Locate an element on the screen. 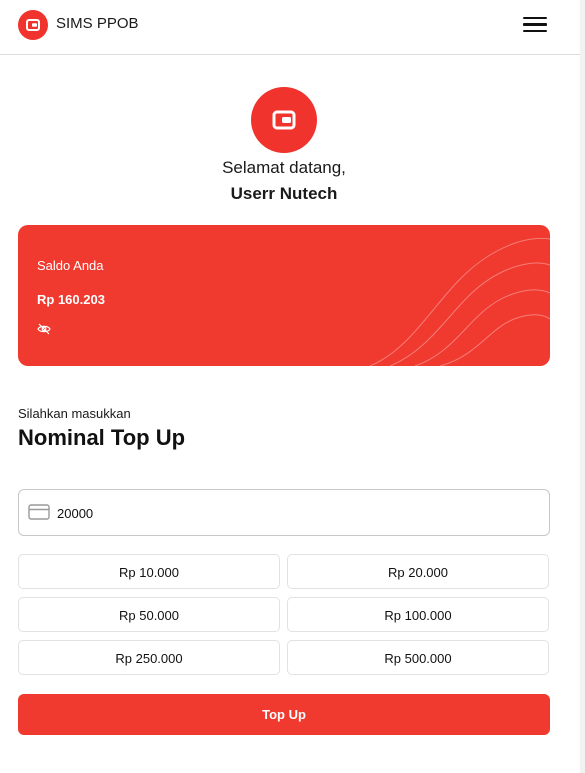 Image resolution: width=585 pixels, height=773 pixels. topup-submit-button: Top Up is located at coordinates (284, 714).